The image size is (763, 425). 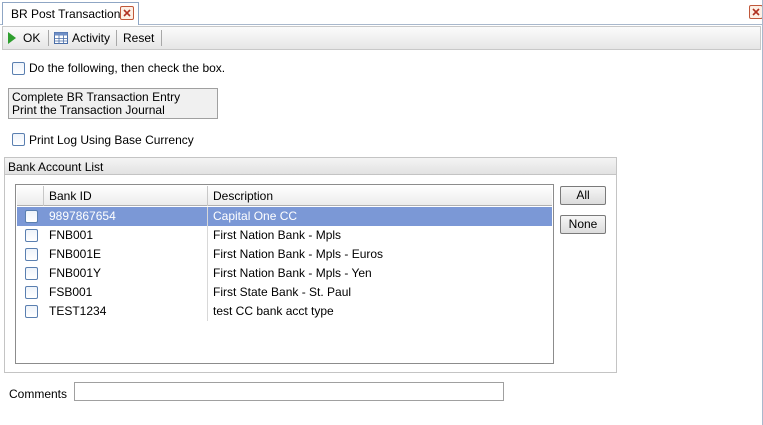 I want to click on tab-br-post-transactions: BR Post Transactions, so click(x=70, y=13).